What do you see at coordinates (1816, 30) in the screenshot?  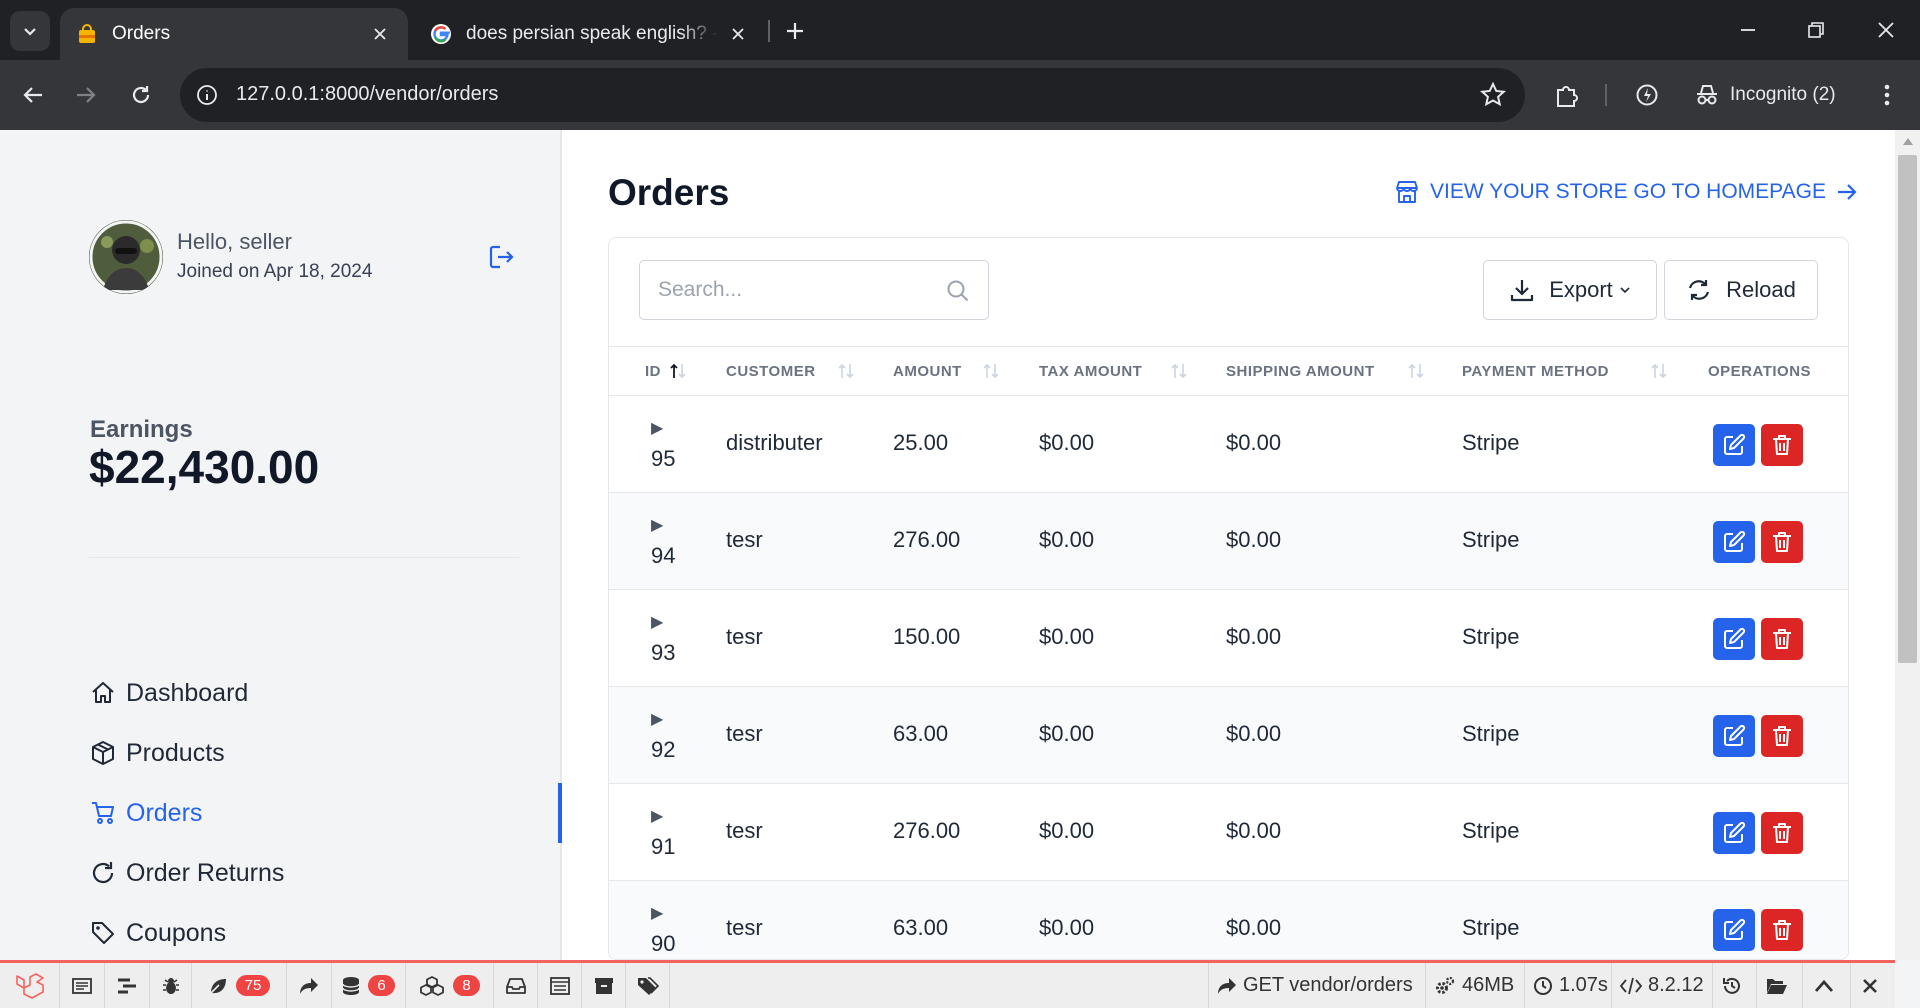 I see `restore-button` at bounding box center [1816, 30].